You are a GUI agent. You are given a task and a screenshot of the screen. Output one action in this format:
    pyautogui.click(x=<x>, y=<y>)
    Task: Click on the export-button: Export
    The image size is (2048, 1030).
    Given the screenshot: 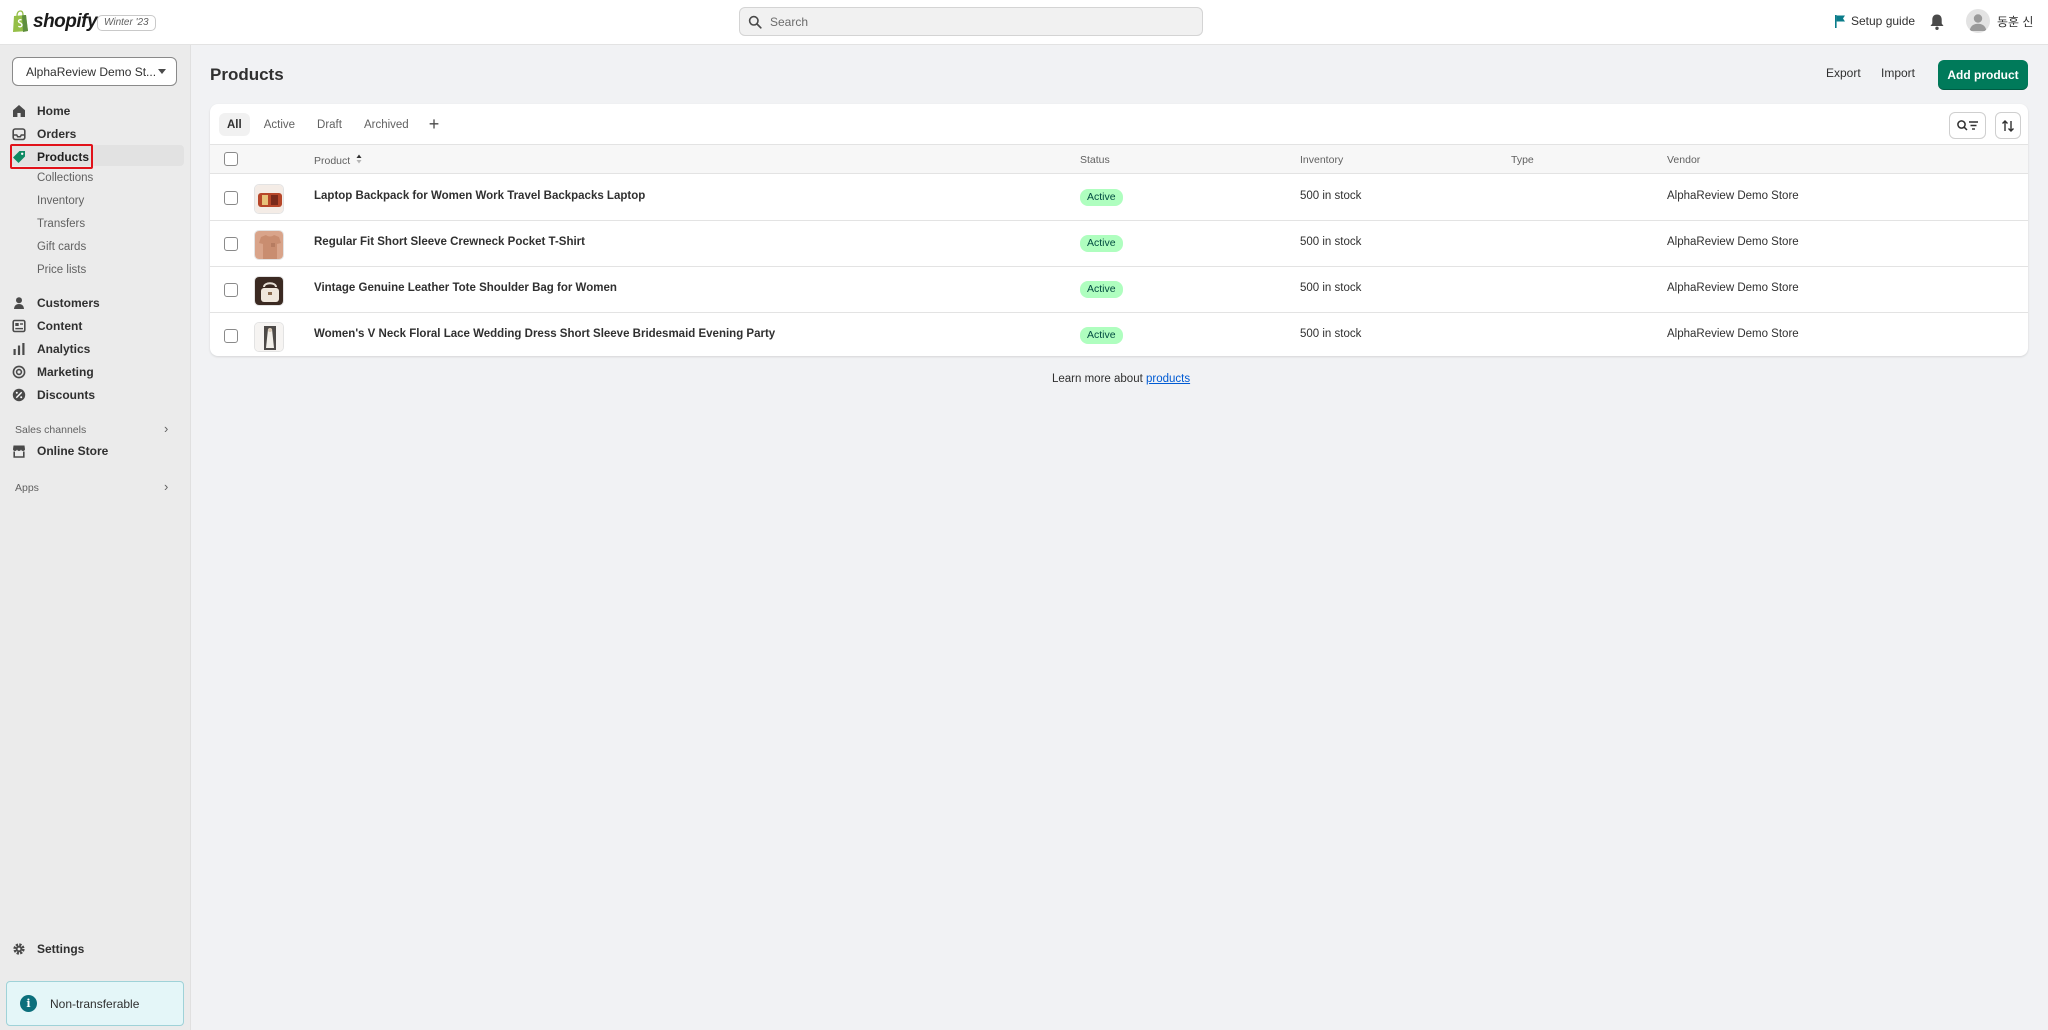 What is the action you would take?
    pyautogui.click(x=1843, y=73)
    